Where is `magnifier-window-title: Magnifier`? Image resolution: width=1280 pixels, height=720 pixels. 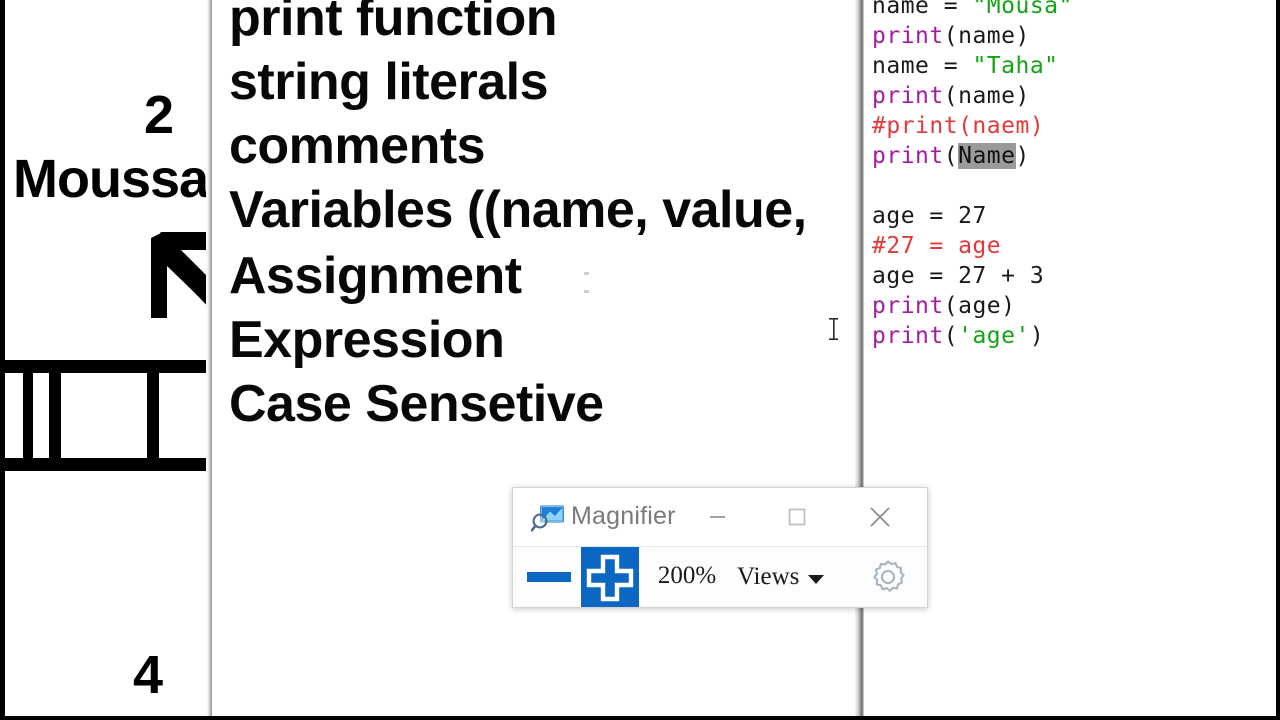 magnifier-window-title: Magnifier is located at coordinates (623, 516).